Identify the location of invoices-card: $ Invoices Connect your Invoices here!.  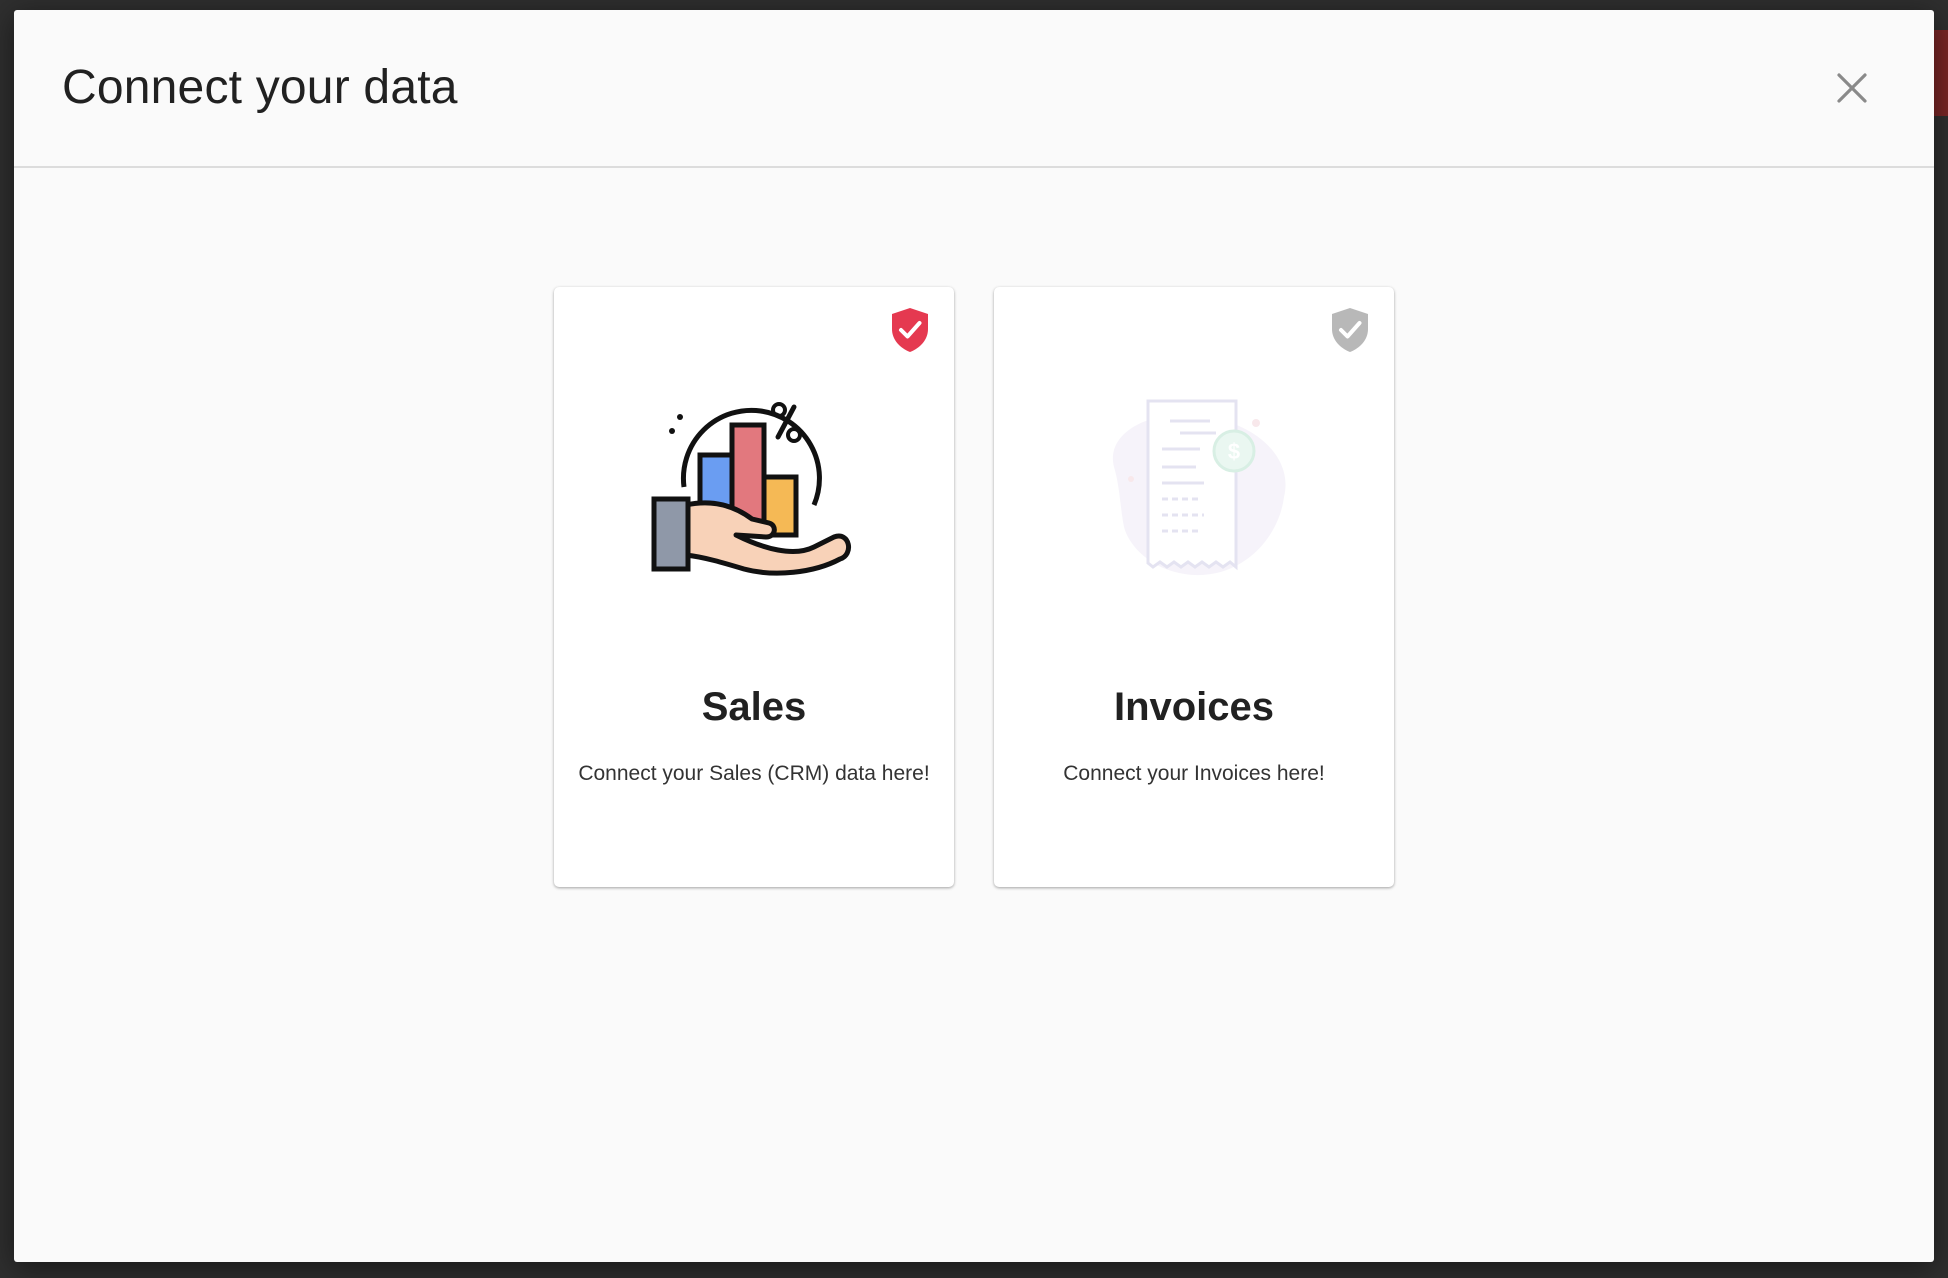
(1194, 587).